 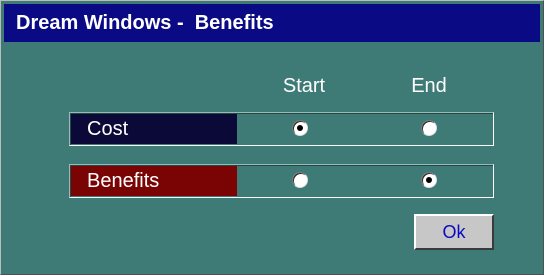 What do you see at coordinates (454, 232) in the screenshot?
I see `ok-button: Ok` at bounding box center [454, 232].